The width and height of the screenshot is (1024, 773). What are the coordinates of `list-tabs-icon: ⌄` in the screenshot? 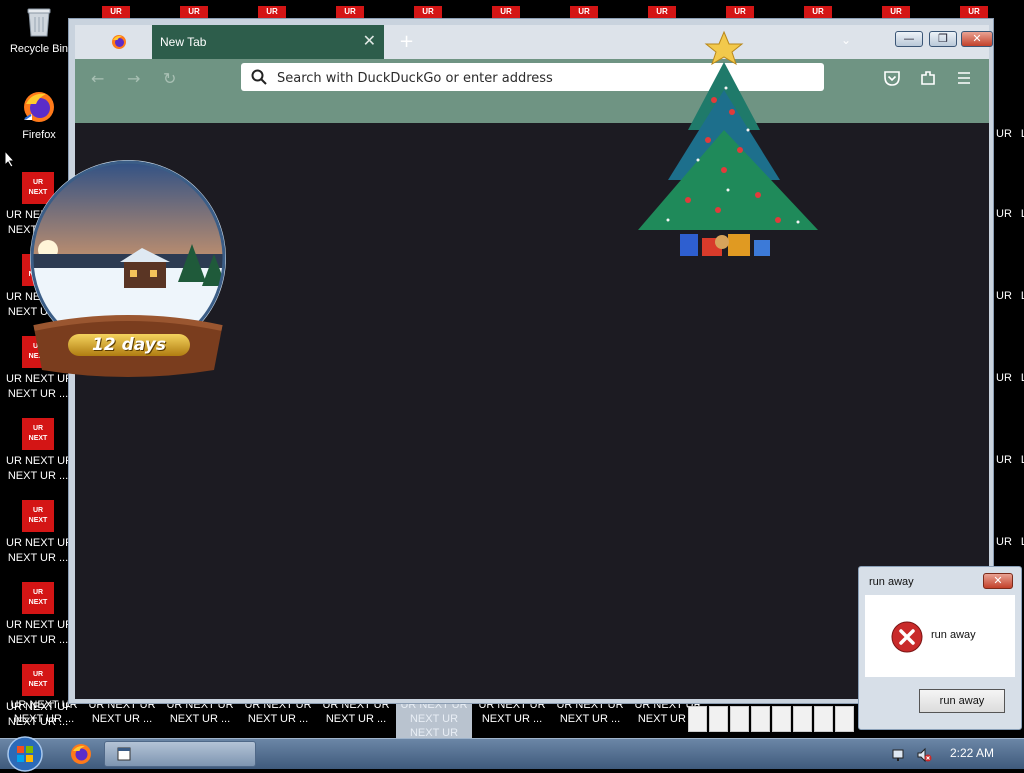 It's located at (846, 40).